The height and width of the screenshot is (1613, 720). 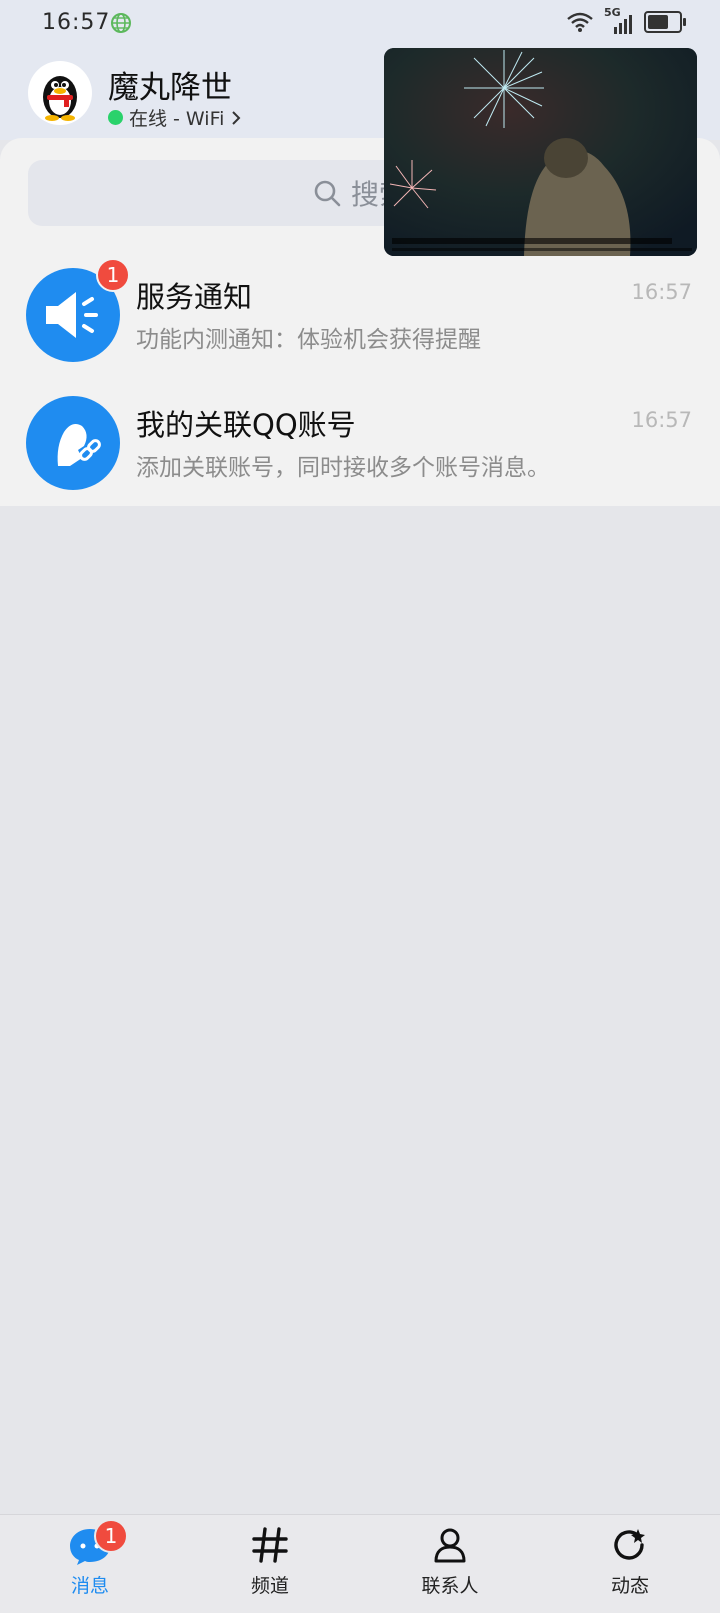 What do you see at coordinates (115, 117) in the screenshot?
I see `online-dot` at bounding box center [115, 117].